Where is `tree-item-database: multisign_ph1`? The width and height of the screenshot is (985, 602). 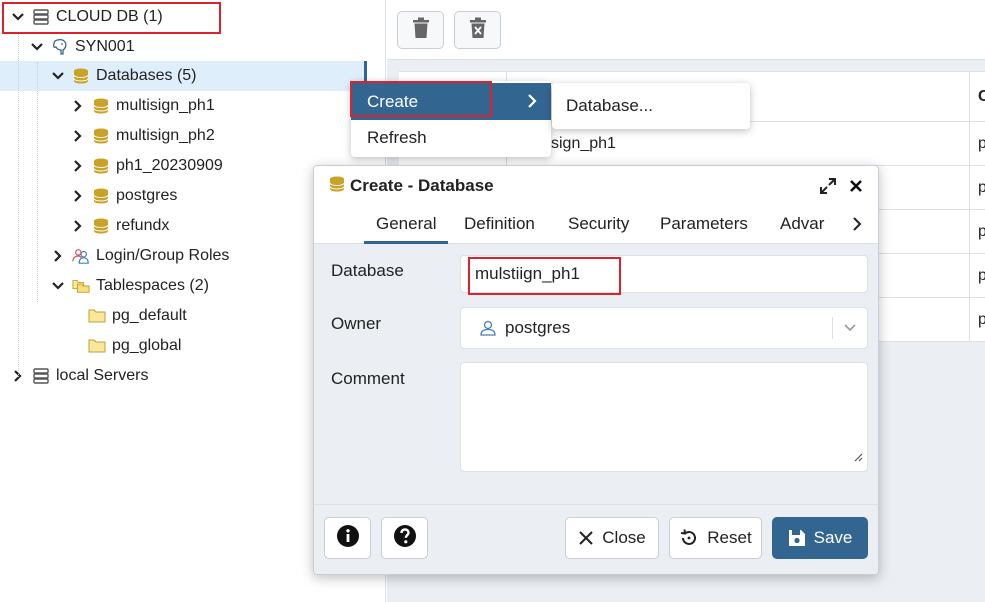
tree-item-database: multisign_ph1 is located at coordinates (142, 106).